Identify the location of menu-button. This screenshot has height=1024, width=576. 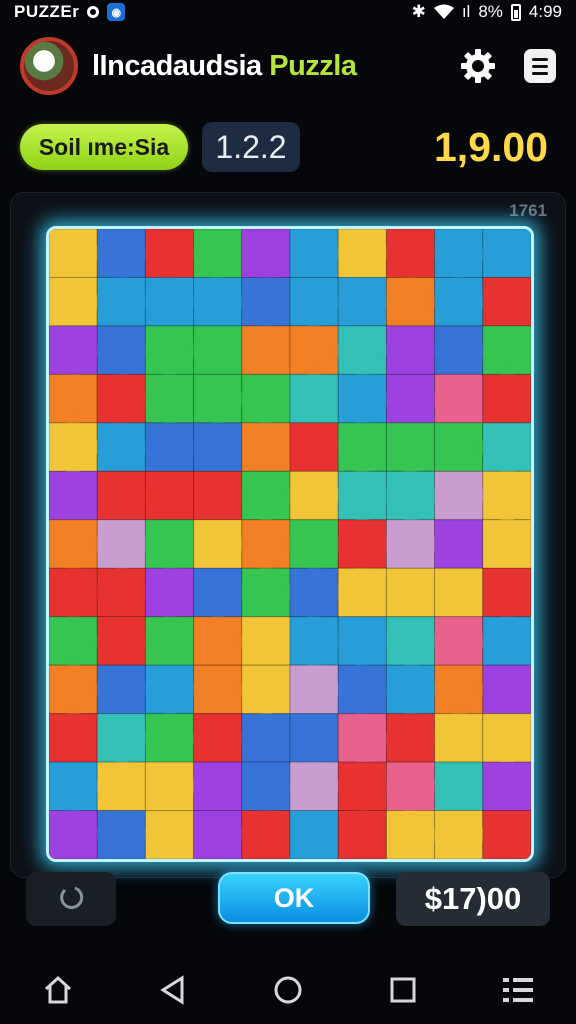
(540, 66).